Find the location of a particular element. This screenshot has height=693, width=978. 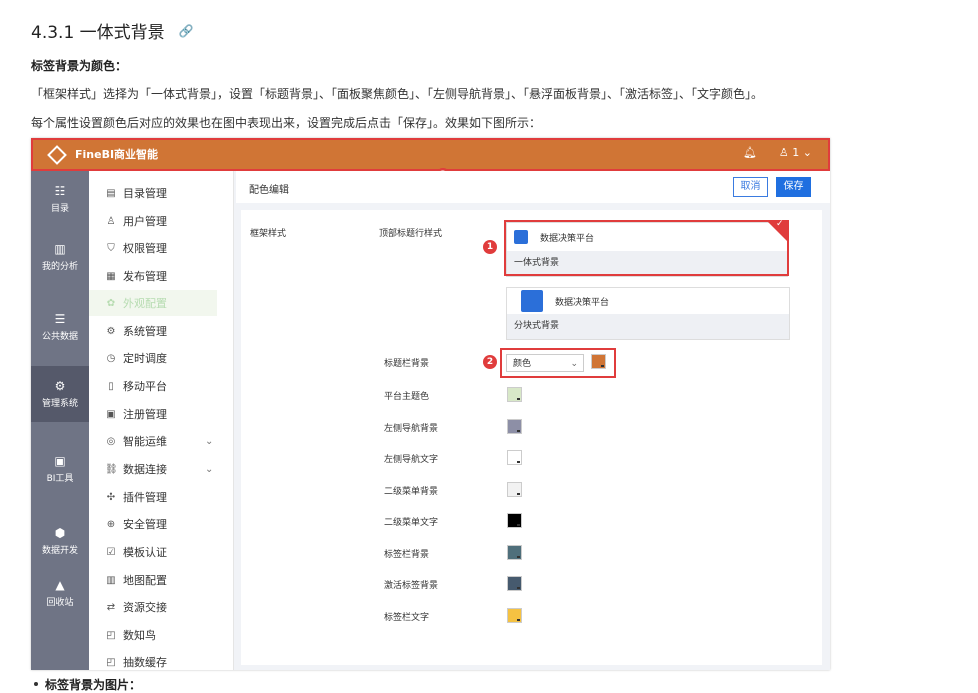

title-bg-type-select: 颜色 ⌄ is located at coordinates (545, 363).